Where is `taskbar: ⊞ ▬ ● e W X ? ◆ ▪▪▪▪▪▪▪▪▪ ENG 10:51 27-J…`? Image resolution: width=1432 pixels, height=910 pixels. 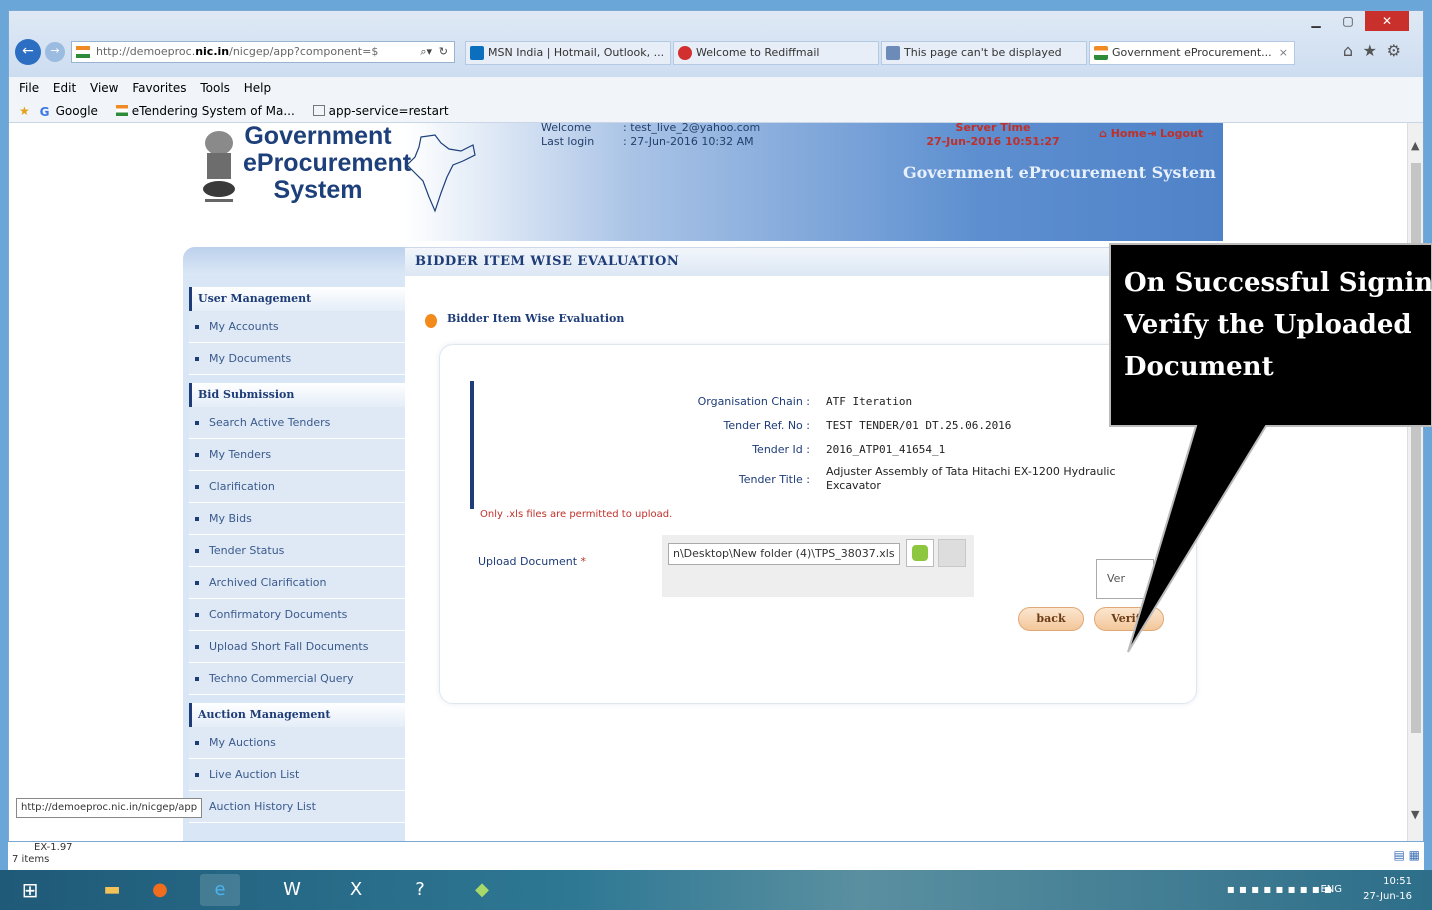 taskbar: ⊞ ▬ ● e W X ? ◆ ▪▪▪▪▪▪▪▪▪ ENG 10:51 27-J… is located at coordinates (716, 890).